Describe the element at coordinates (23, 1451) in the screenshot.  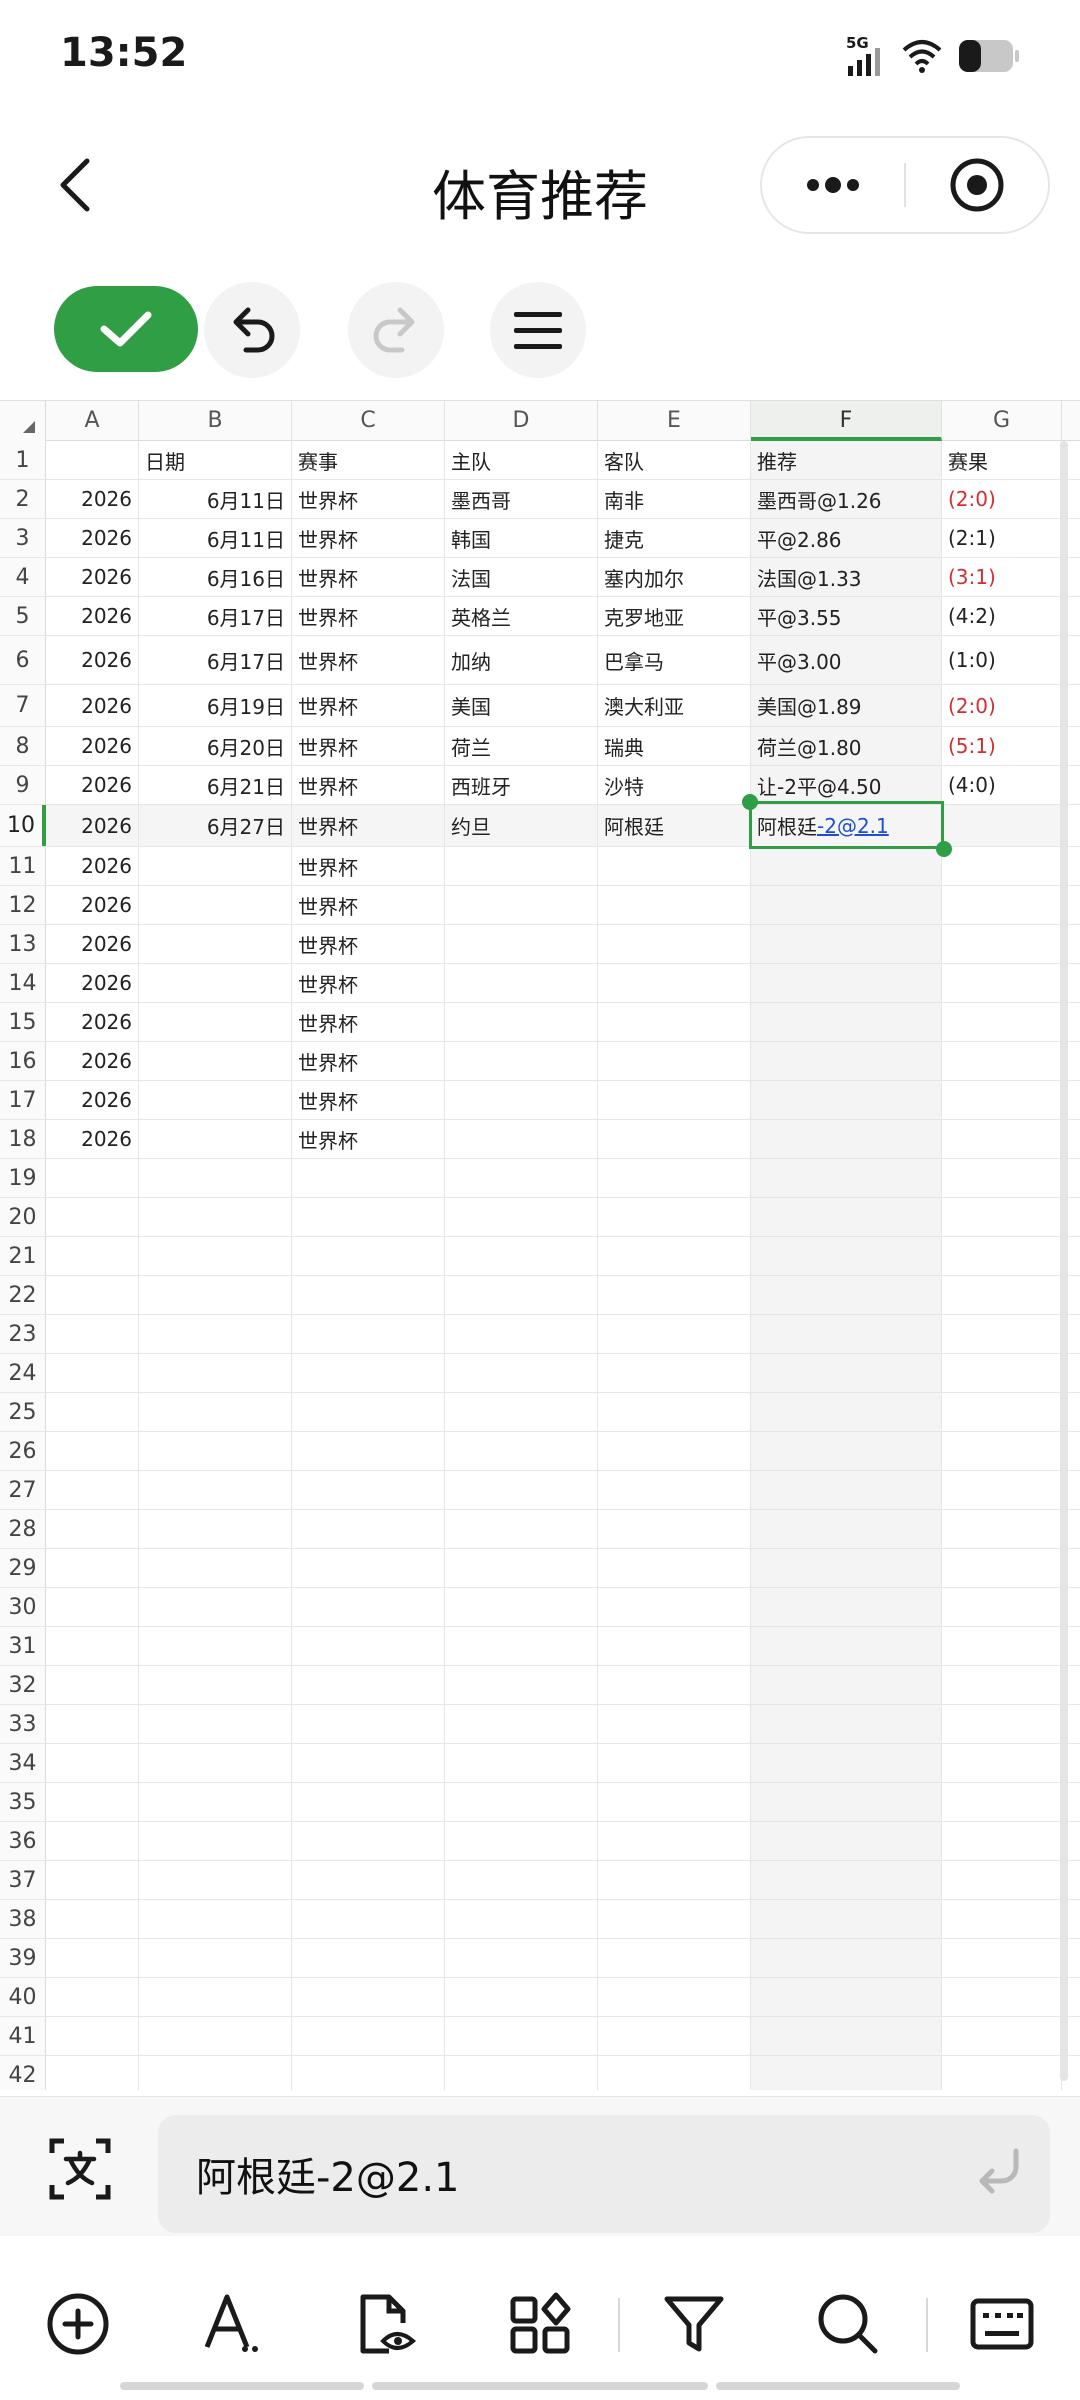
I see `row-header: 26` at that location.